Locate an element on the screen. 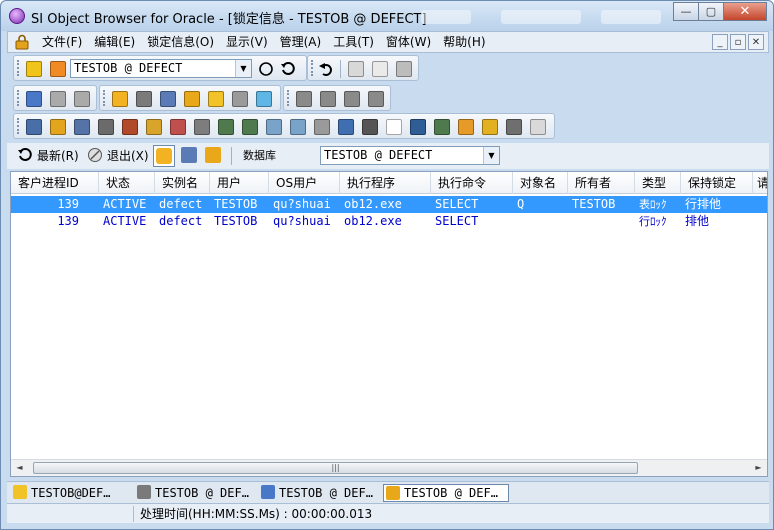  column-header: 所有者 is located at coordinates (601, 183).